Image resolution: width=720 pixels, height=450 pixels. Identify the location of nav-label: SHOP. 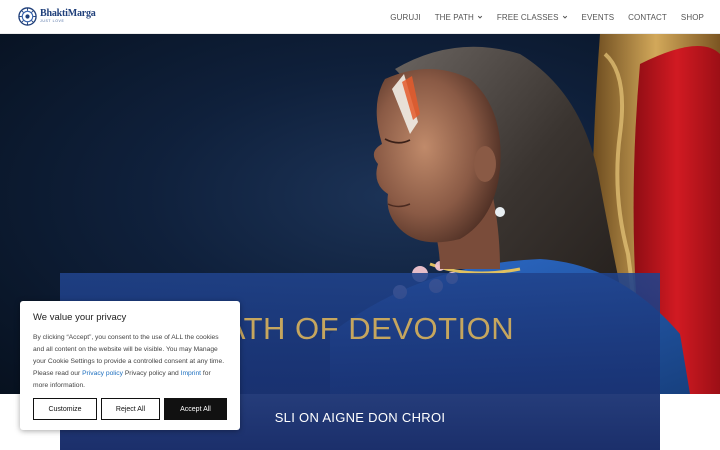
(692, 17).